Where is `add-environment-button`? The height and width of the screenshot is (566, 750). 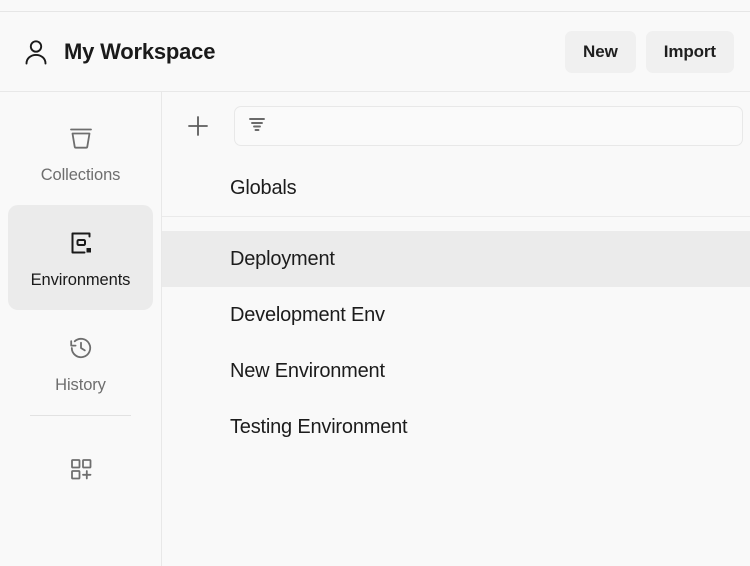
add-environment-button is located at coordinates (198, 126).